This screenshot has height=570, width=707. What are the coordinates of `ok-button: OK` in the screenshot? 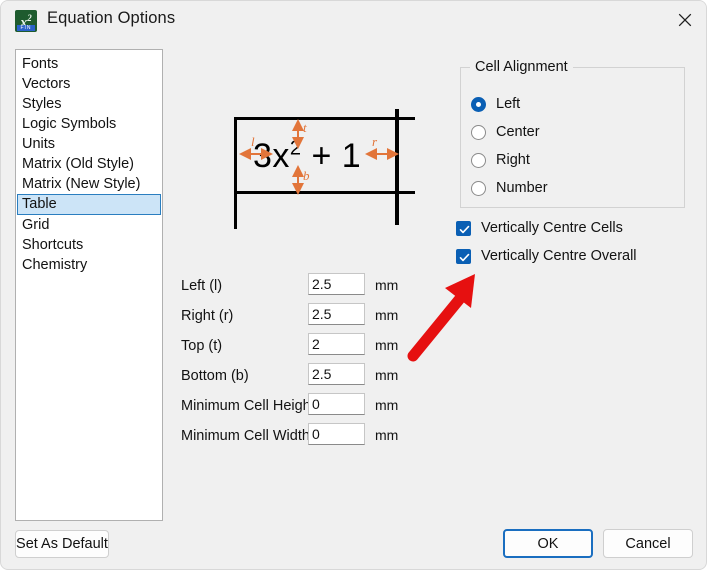 It's located at (548, 543).